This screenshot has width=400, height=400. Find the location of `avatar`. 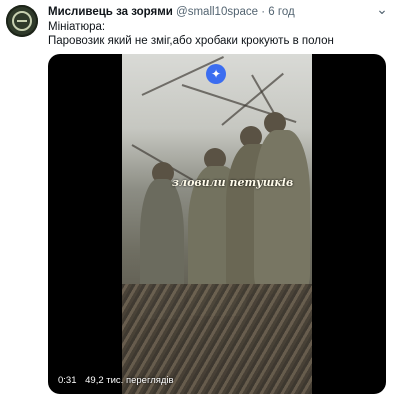

avatar is located at coordinates (22, 21).